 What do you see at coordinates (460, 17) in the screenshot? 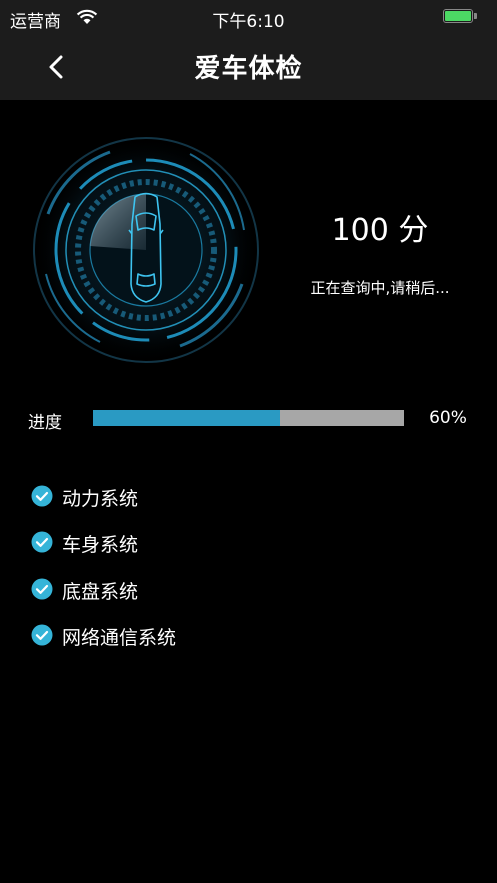
I see `battery-icon` at bounding box center [460, 17].